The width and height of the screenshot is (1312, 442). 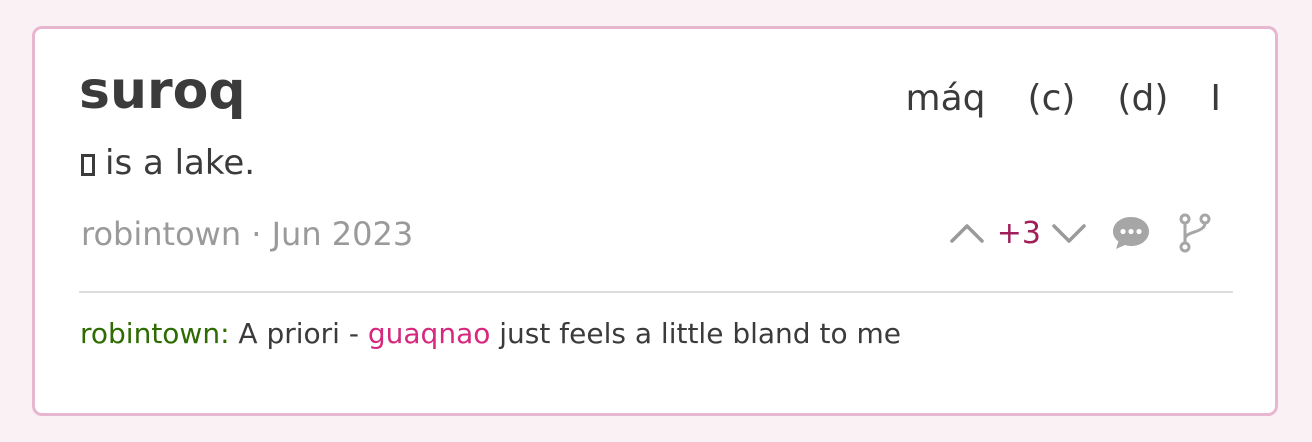 What do you see at coordinates (1143, 98) in the screenshot?
I see `tag-d: (d)` at bounding box center [1143, 98].